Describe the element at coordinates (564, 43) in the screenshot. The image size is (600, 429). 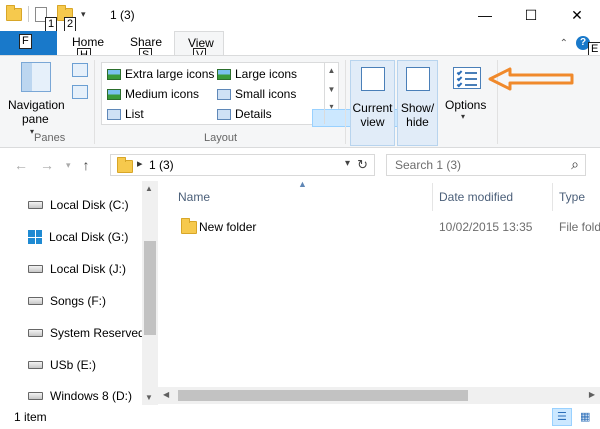
I see `expand-ribbon-chevron-icon: ⌃` at that location.